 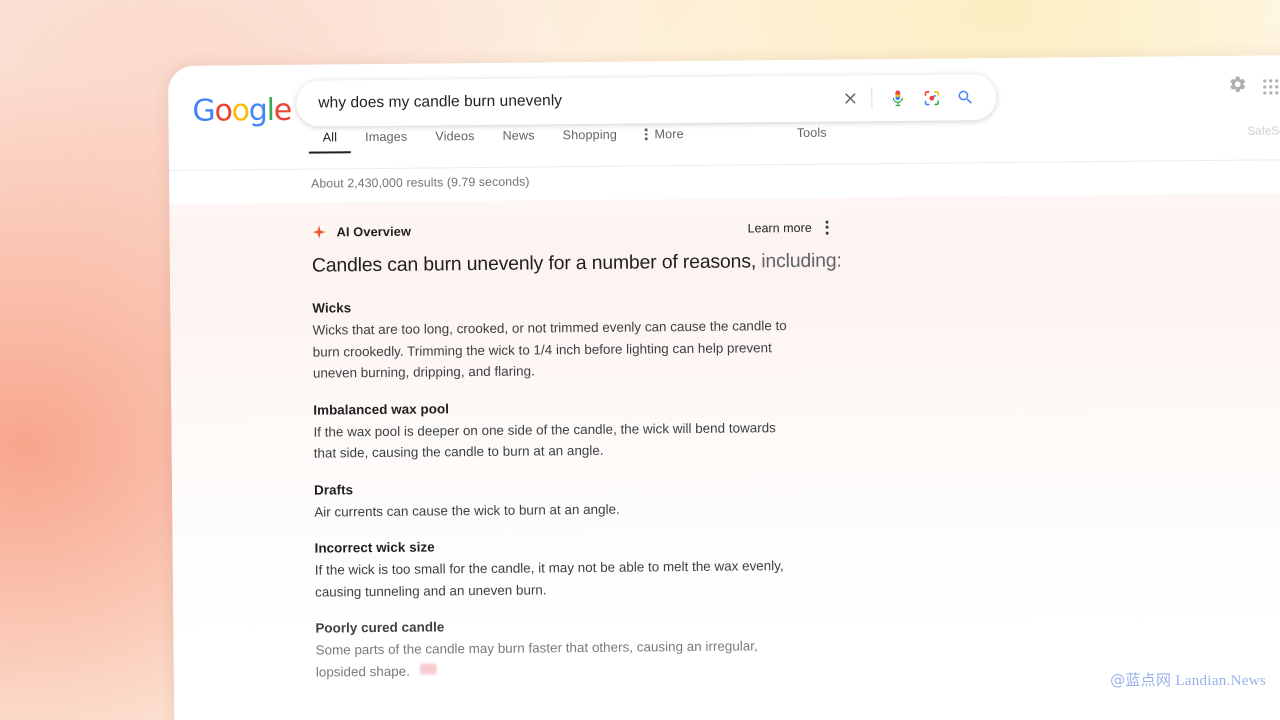 What do you see at coordinates (780, 228) in the screenshot?
I see `learn-more-link: Learn more` at bounding box center [780, 228].